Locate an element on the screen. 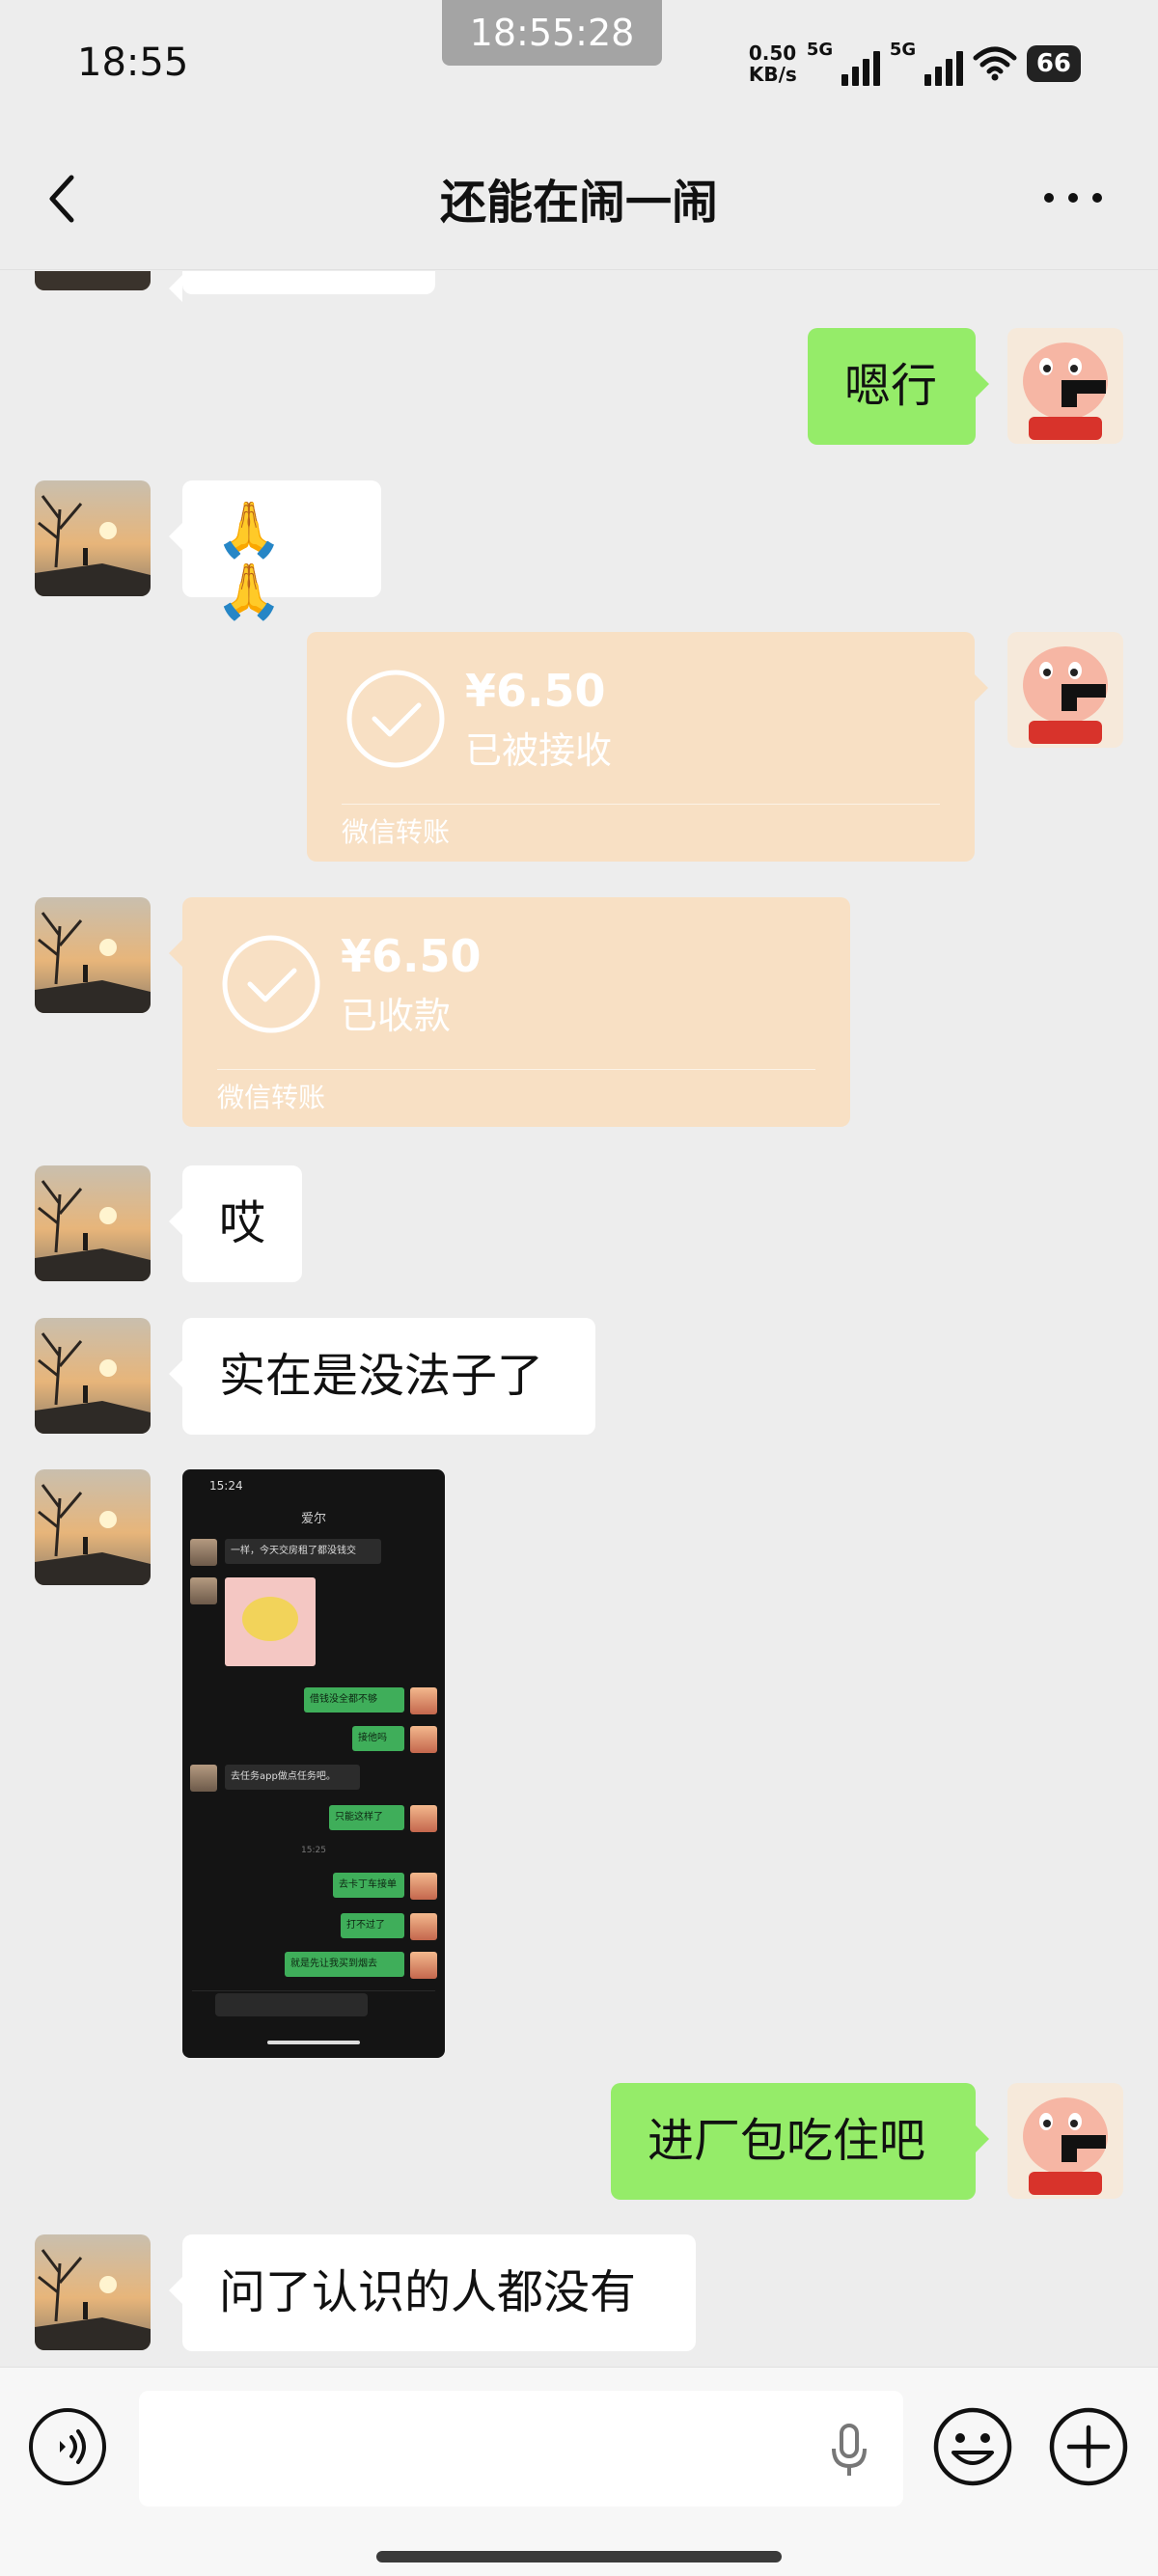  transfer-card: ¥6.50 已收款 微信转账 is located at coordinates (509, 1012).